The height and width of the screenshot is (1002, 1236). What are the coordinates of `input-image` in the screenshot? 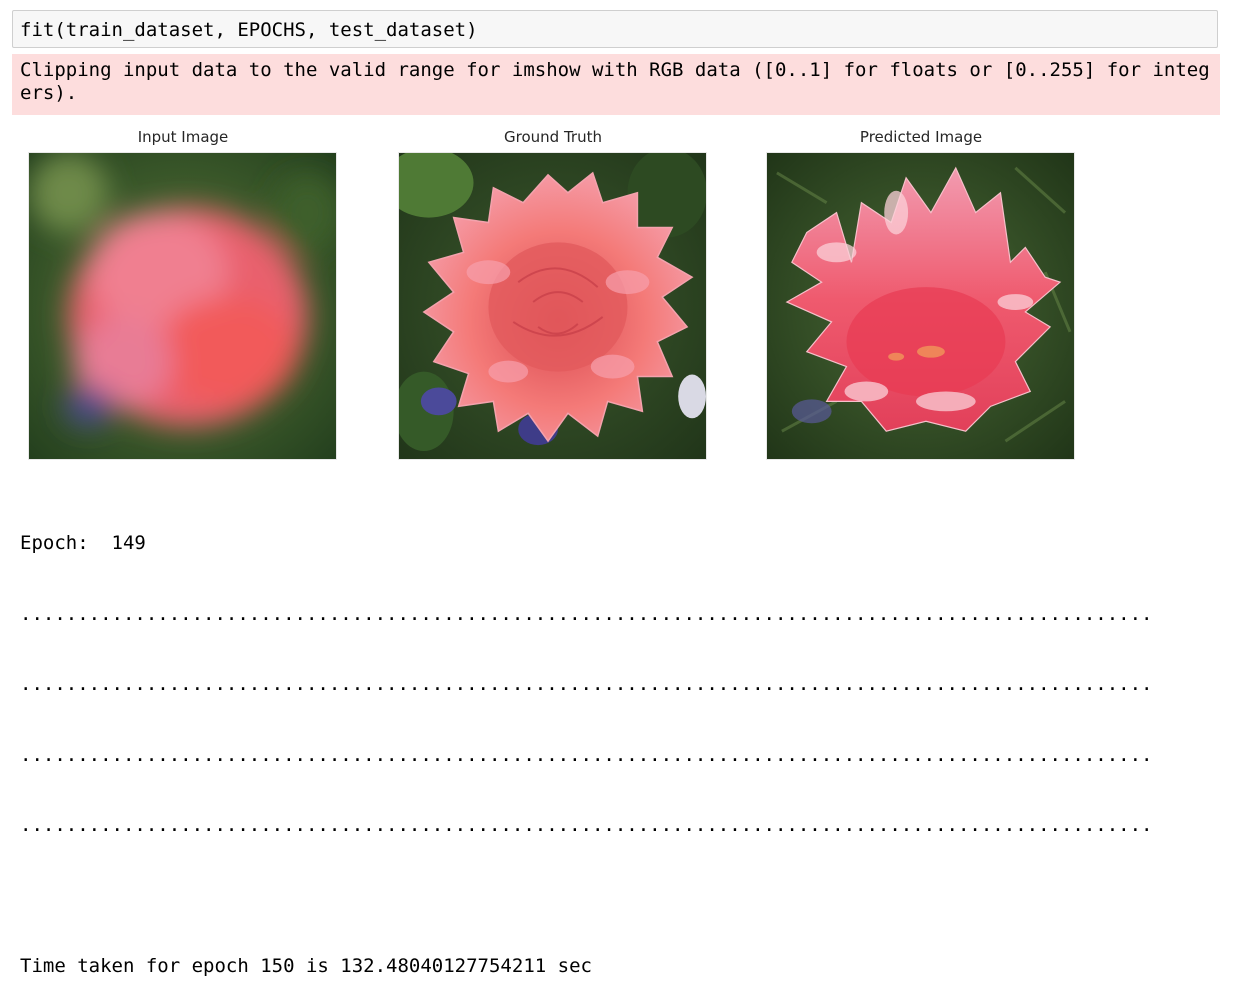 It's located at (182, 306).